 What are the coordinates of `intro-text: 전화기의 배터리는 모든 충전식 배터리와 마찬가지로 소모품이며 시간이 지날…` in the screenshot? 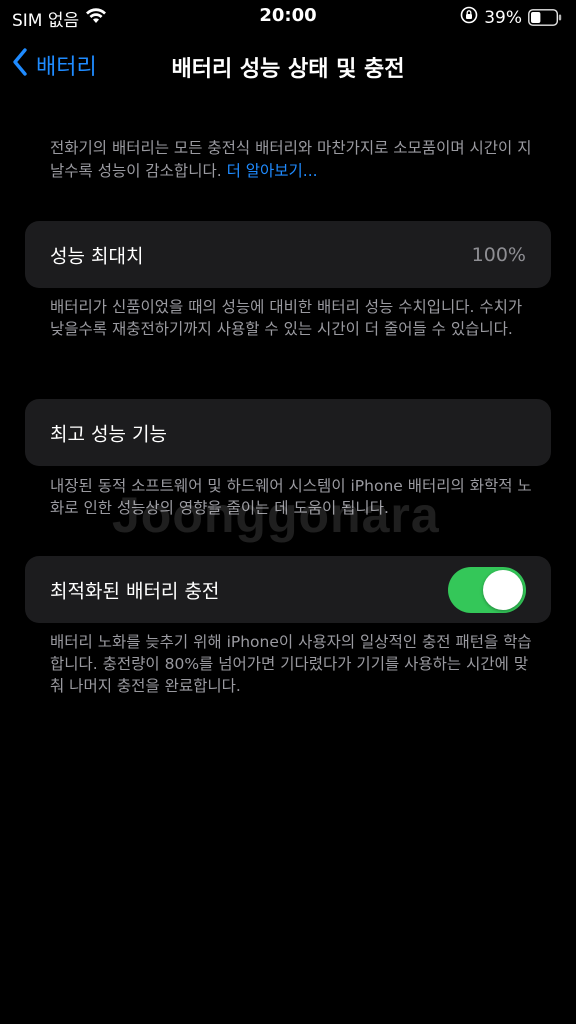 It's located at (295, 160).